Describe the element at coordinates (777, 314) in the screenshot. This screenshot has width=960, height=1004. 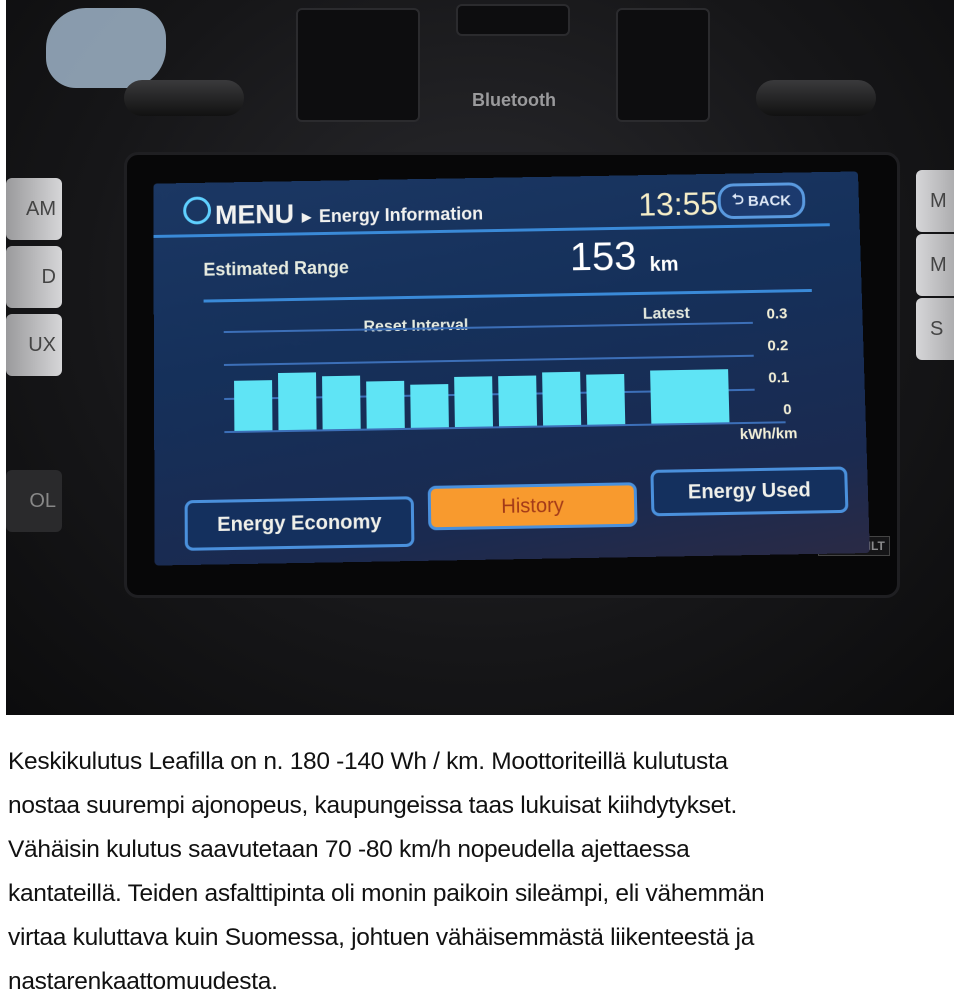
I see `y-tick: 0.3` at that location.